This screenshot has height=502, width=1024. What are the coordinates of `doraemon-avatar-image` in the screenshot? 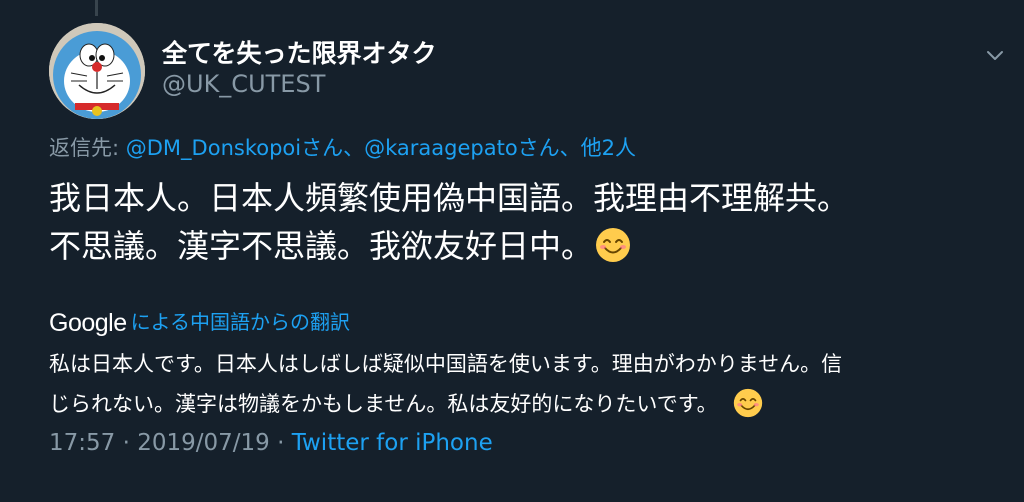 It's located at (97, 71).